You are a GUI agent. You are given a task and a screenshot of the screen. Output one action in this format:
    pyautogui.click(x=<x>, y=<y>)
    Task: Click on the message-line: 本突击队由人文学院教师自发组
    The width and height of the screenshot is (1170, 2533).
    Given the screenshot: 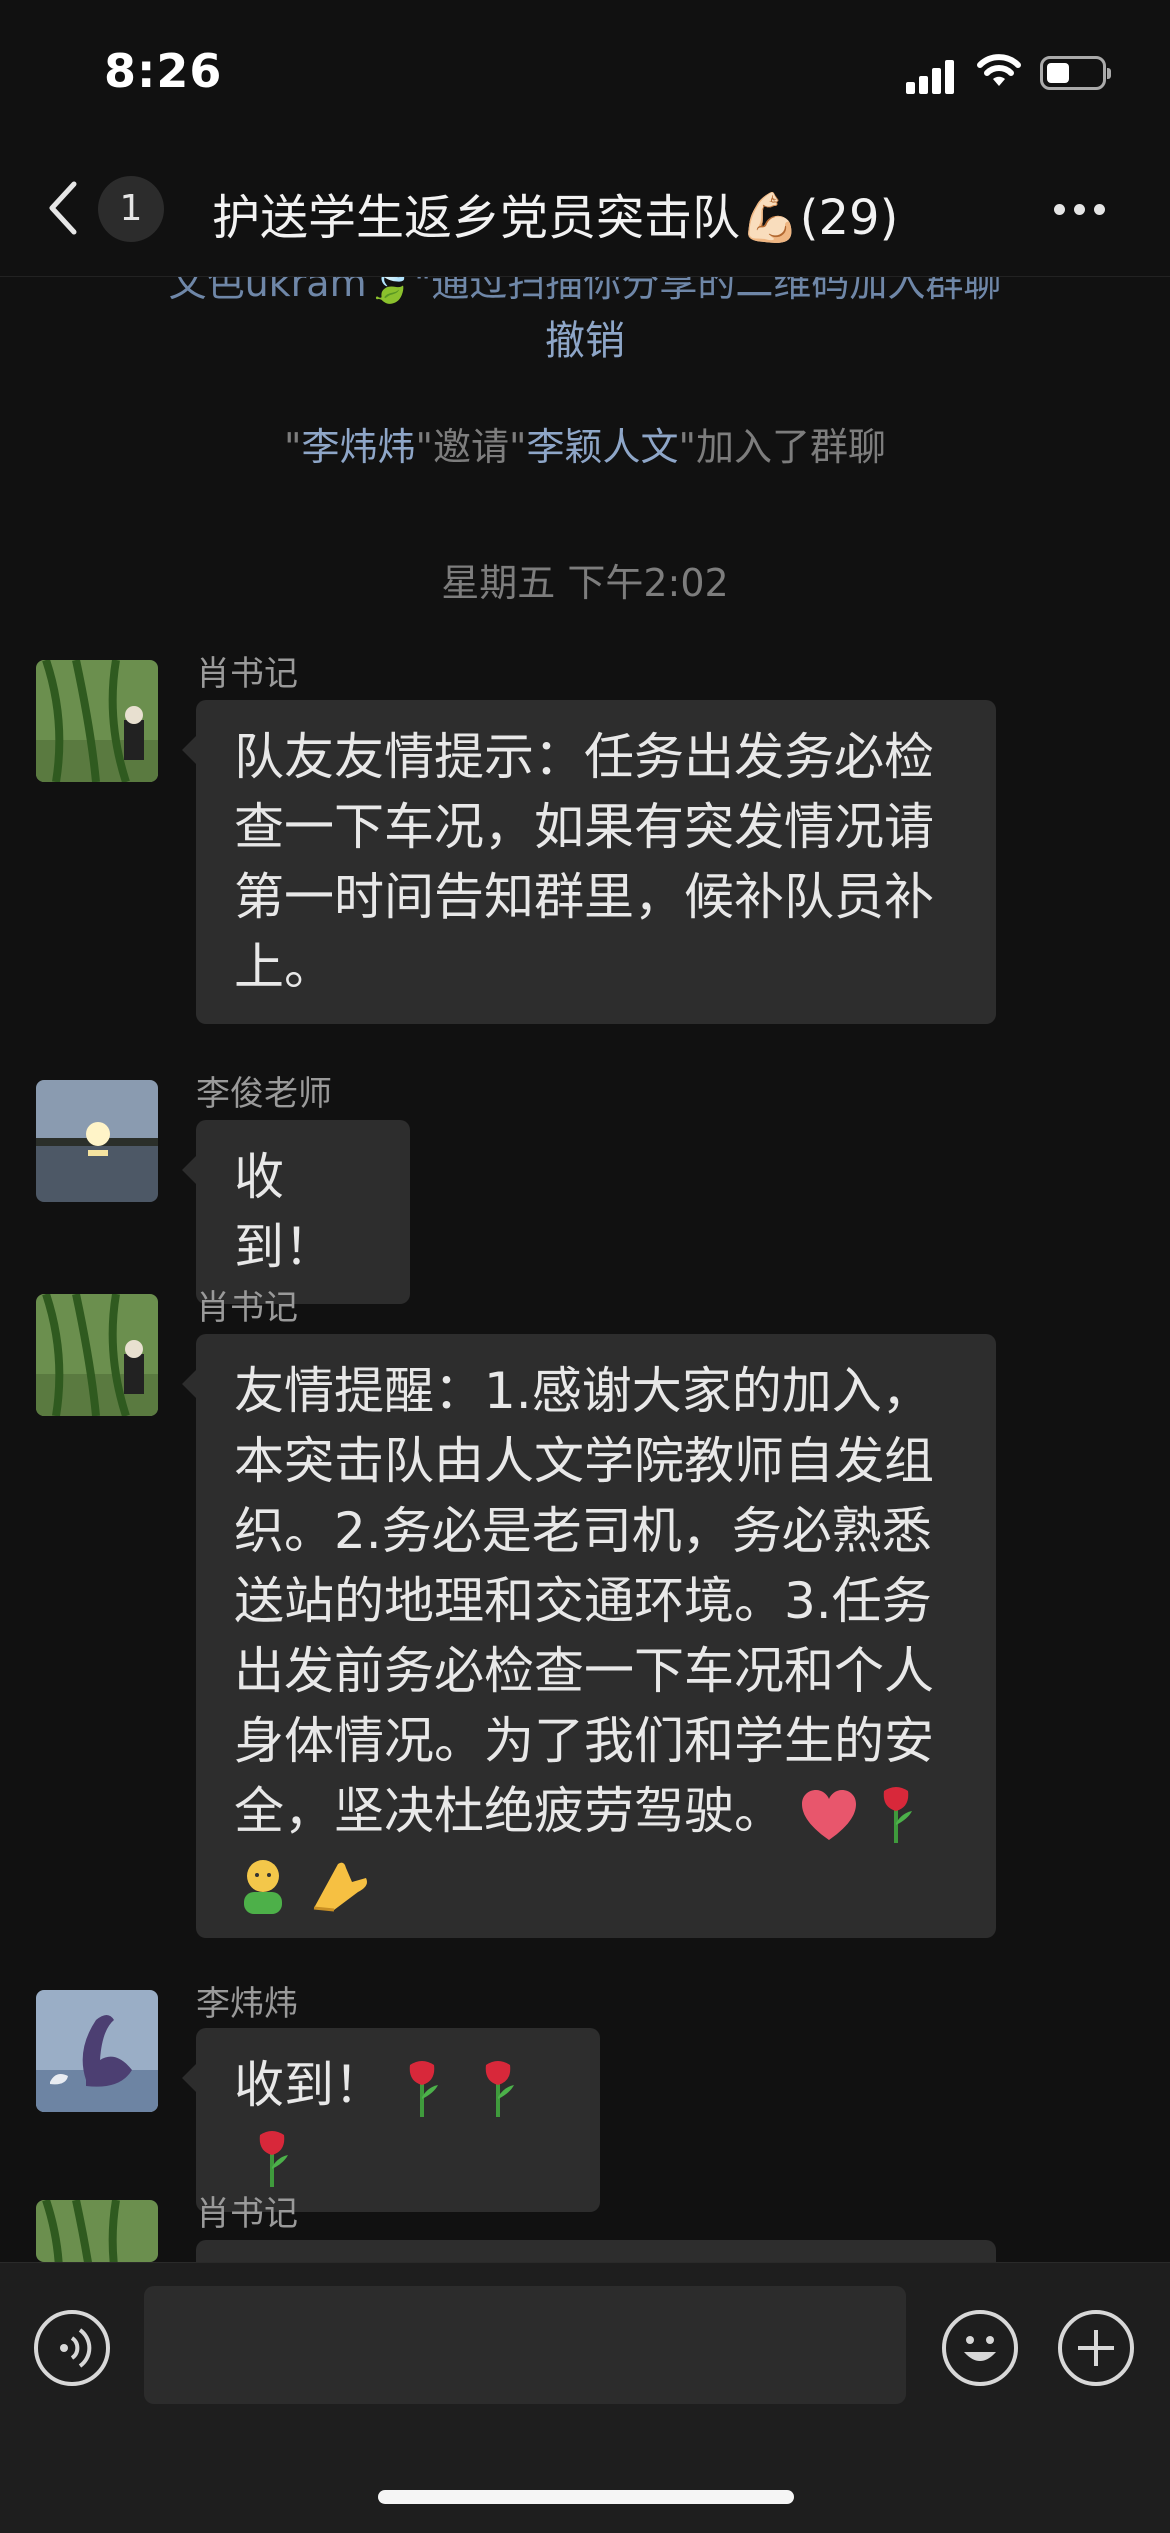 What is the action you would take?
    pyautogui.click(x=584, y=1461)
    